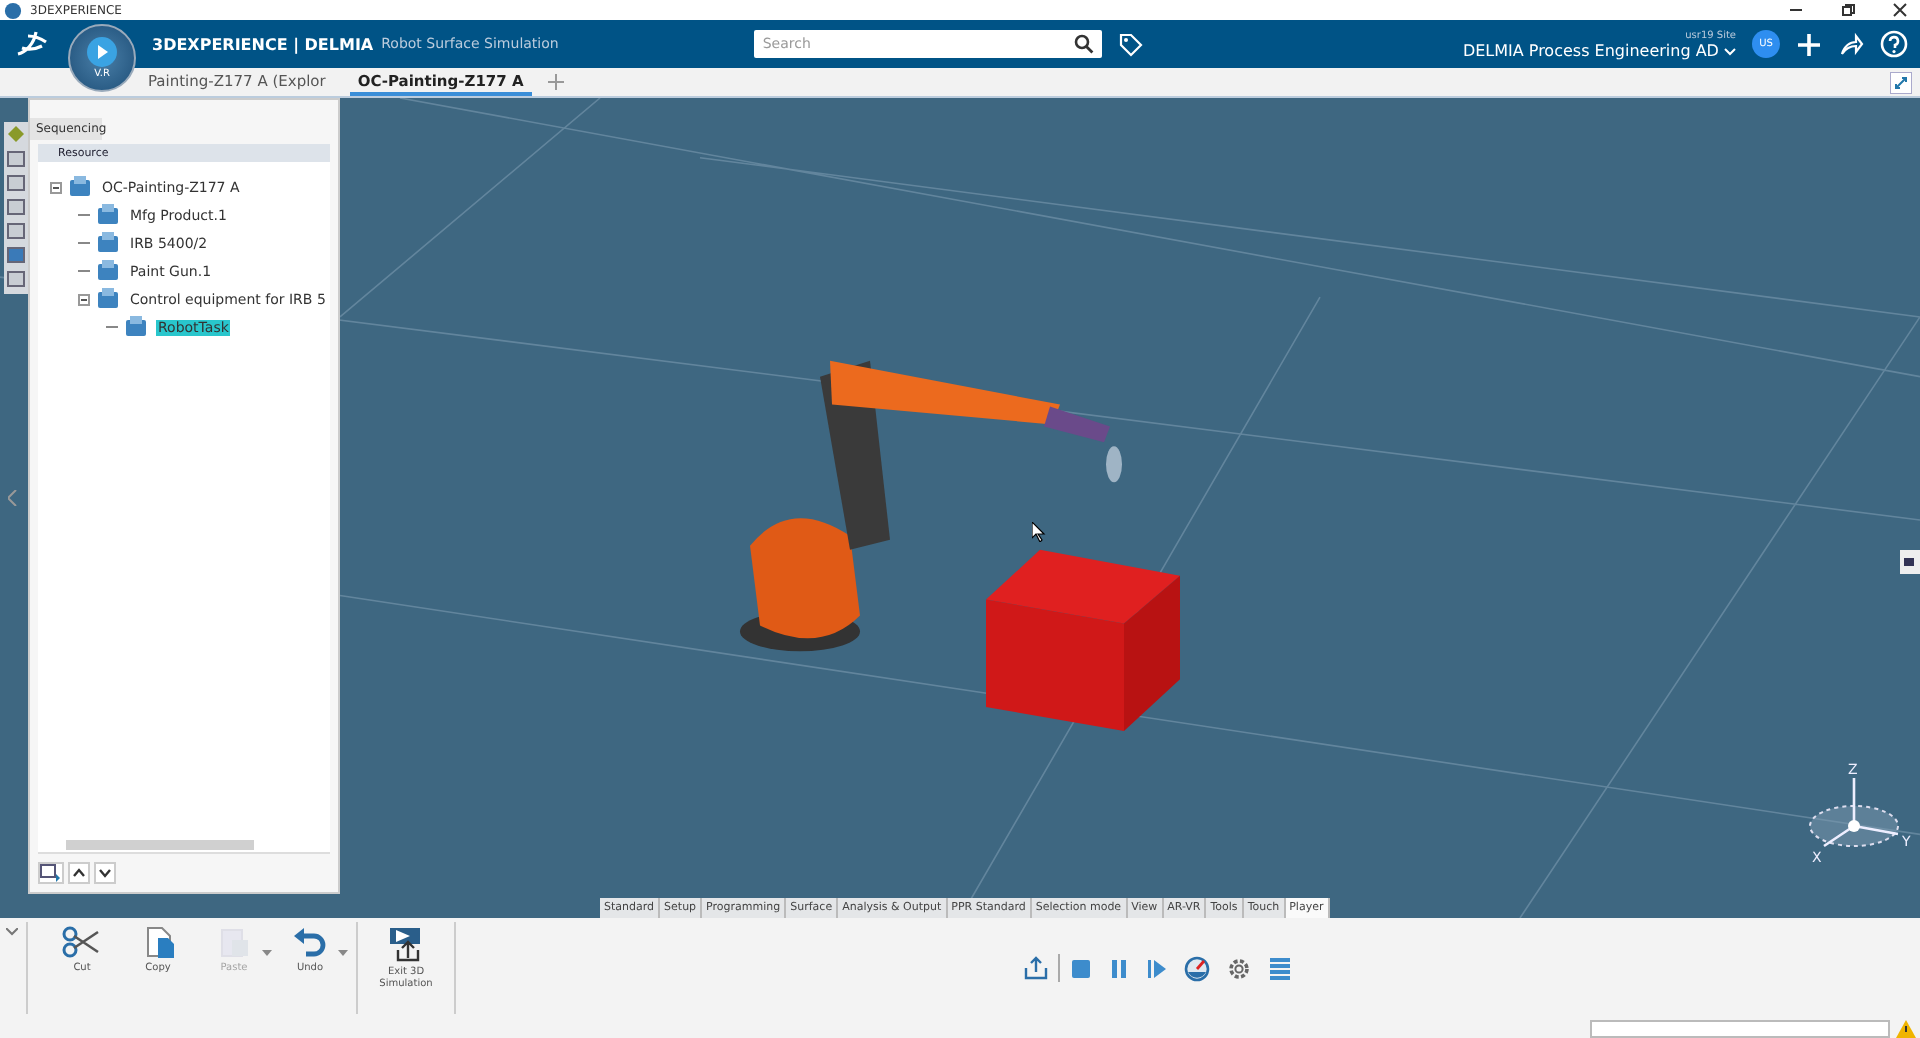 The width and height of the screenshot is (1920, 1038). Describe the element at coordinates (79, 873) in the screenshot. I see `up-icon` at that location.